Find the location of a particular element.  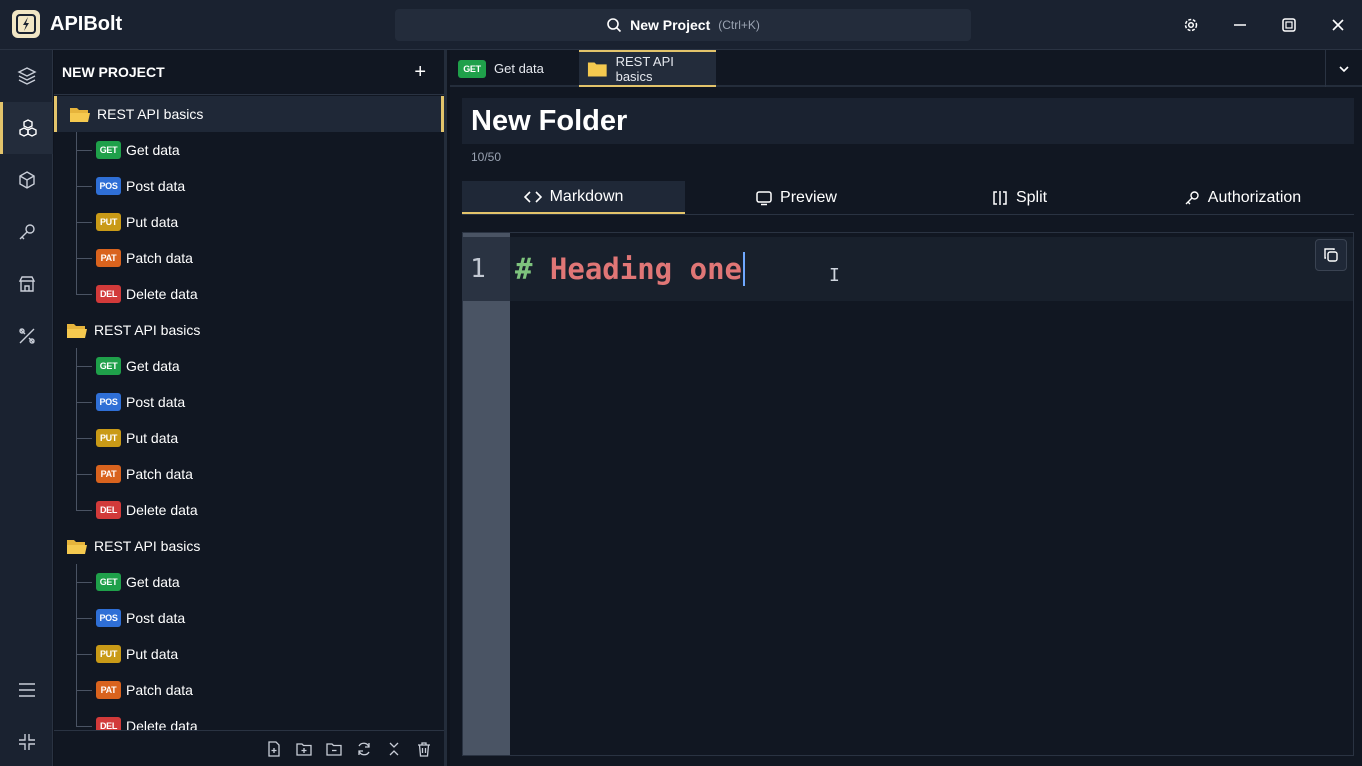

tab-authorization: Authorization is located at coordinates (1242, 197).